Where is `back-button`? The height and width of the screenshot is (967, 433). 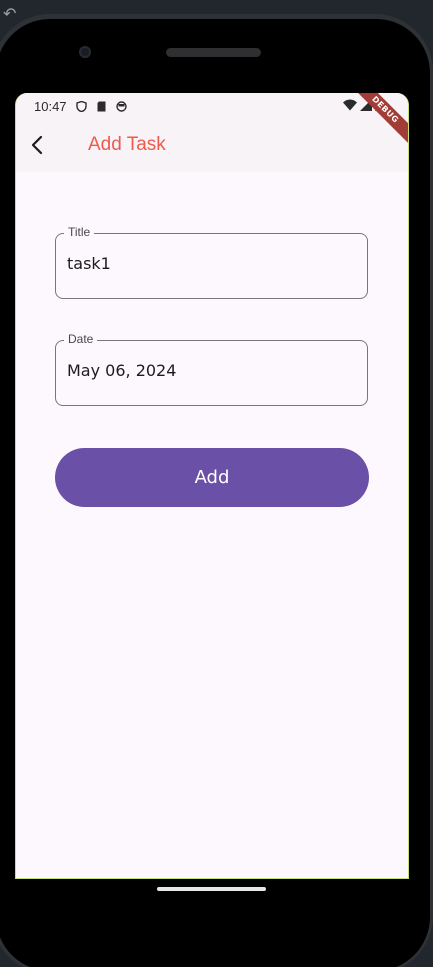
back-button is located at coordinates (39, 145).